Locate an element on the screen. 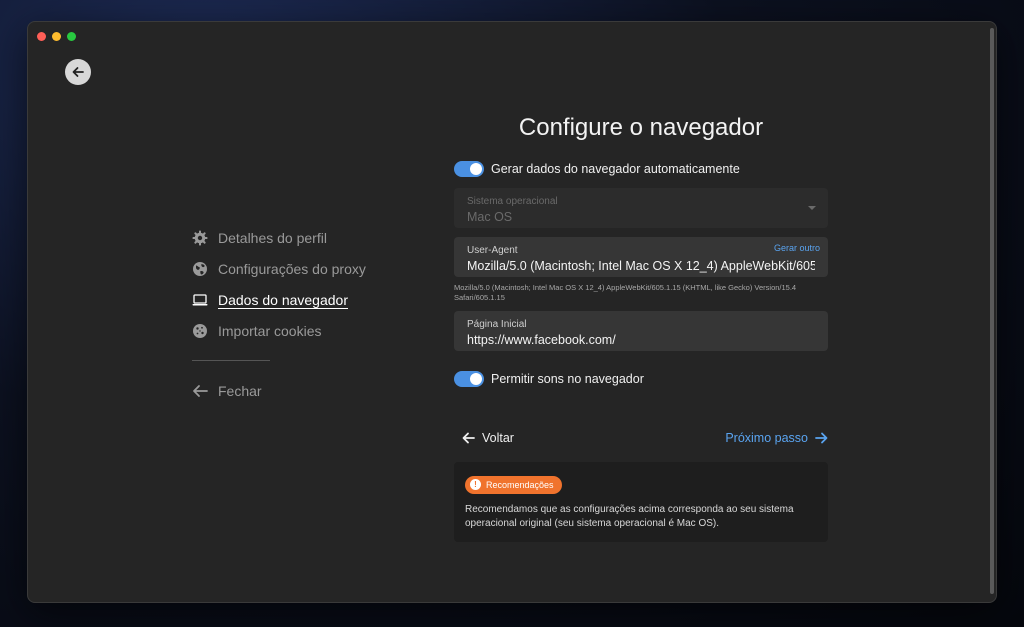  chevron-down-icon is located at coordinates (812, 208).